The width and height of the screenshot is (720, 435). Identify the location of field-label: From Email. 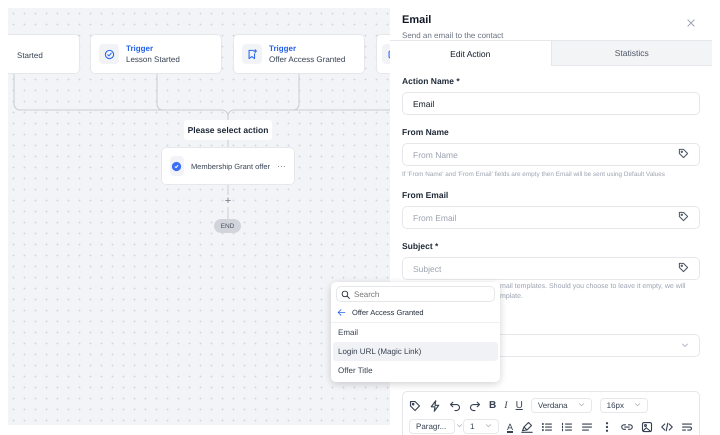
(426, 195).